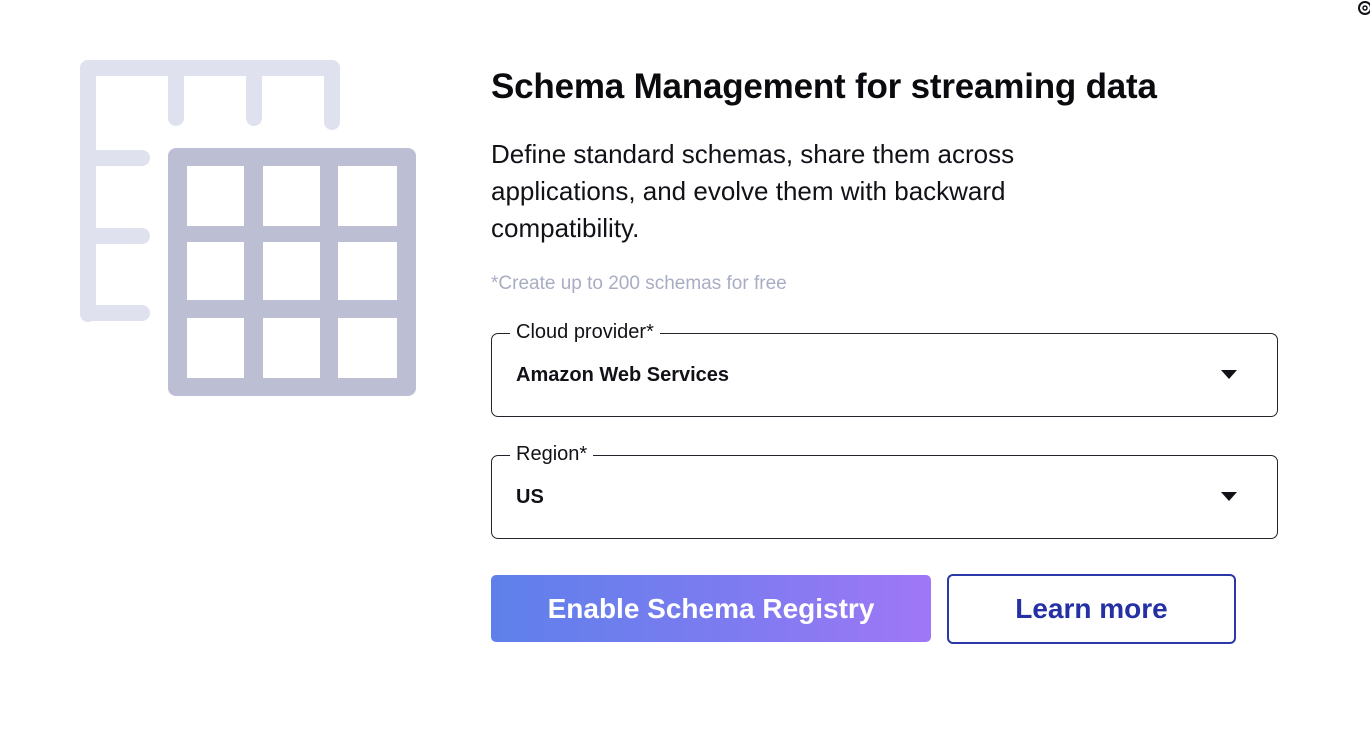 The image size is (1370, 732). I want to click on cloud-provider-label: Cloud provider*, so click(585, 332).